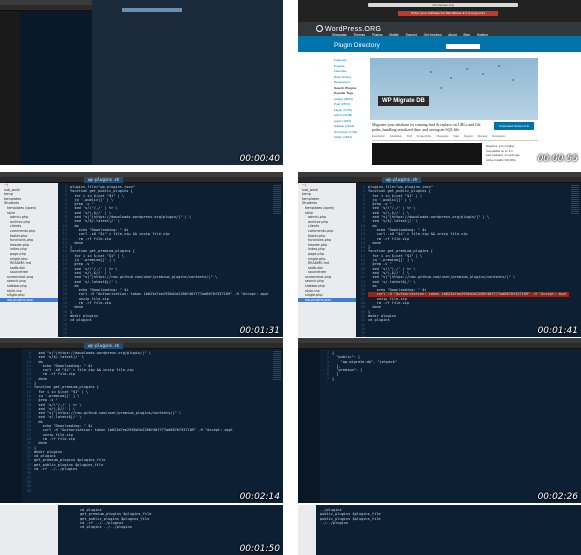 Image resolution: width=581 pixels, height=555 pixels. Describe the element at coordinates (557, 331) in the screenshot. I see `timestamp: 00:01:41` at that location.